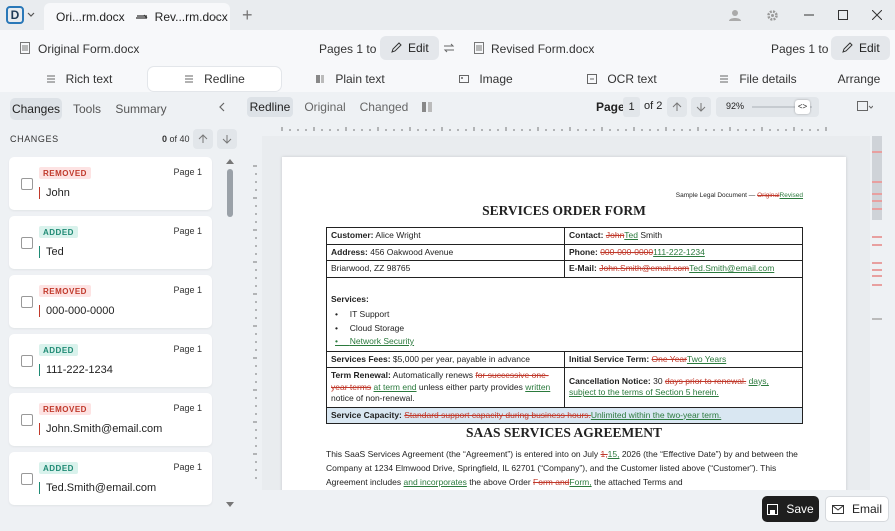 This screenshot has height=531, width=895. I want to click on swap-icon, so click(449, 48).